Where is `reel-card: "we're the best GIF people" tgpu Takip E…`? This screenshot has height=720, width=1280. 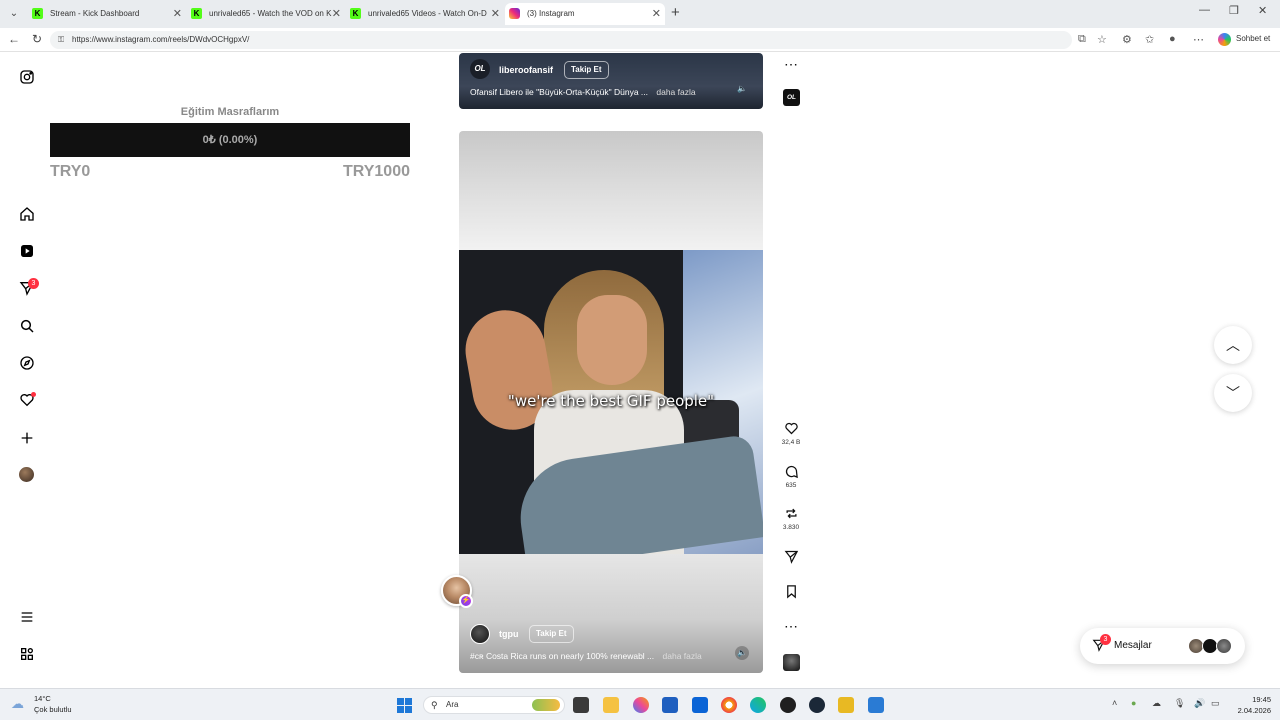 reel-card: "we're the best GIF people" tgpu Takip E… is located at coordinates (611, 461).